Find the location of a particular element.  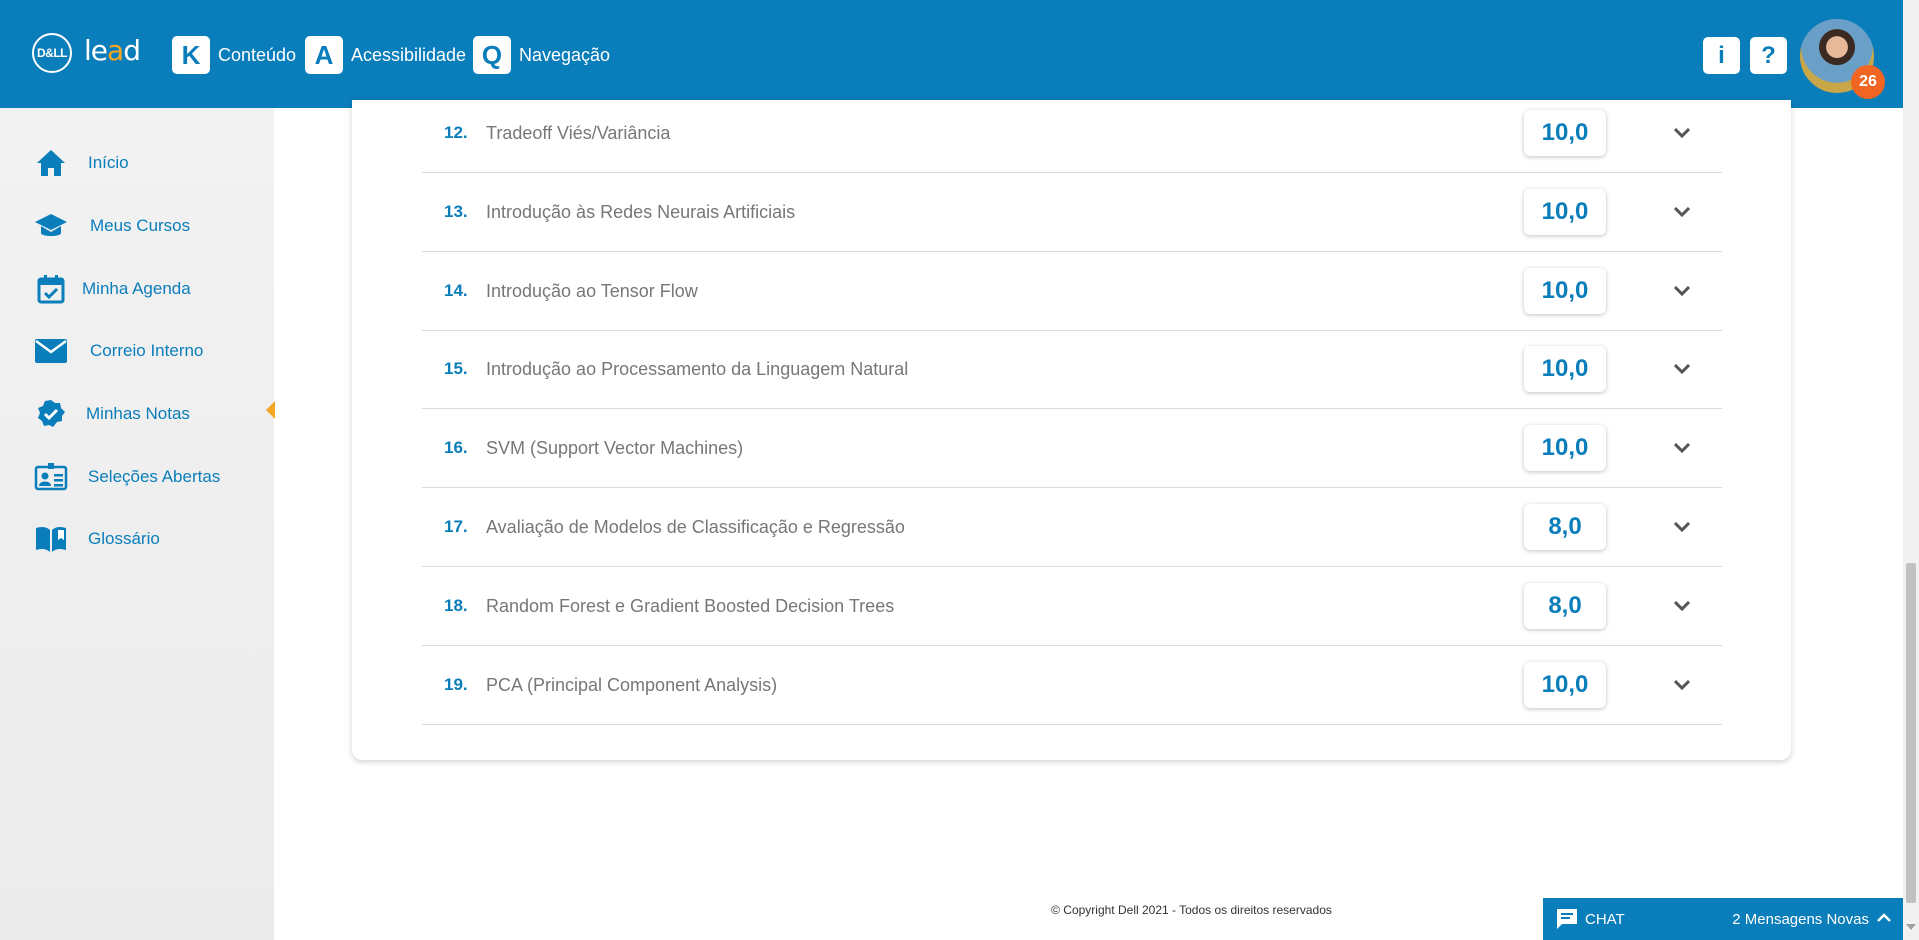

graduation-cap-icon is located at coordinates (51, 226).